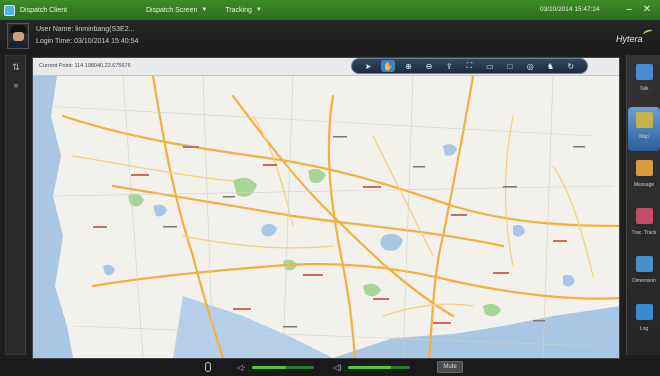 The height and width of the screenshot is (376, 660). What do you see at coordinates (629, 39) in the screenshot?
I see `logo-text: Hytera` at bounding box center [629, 39].